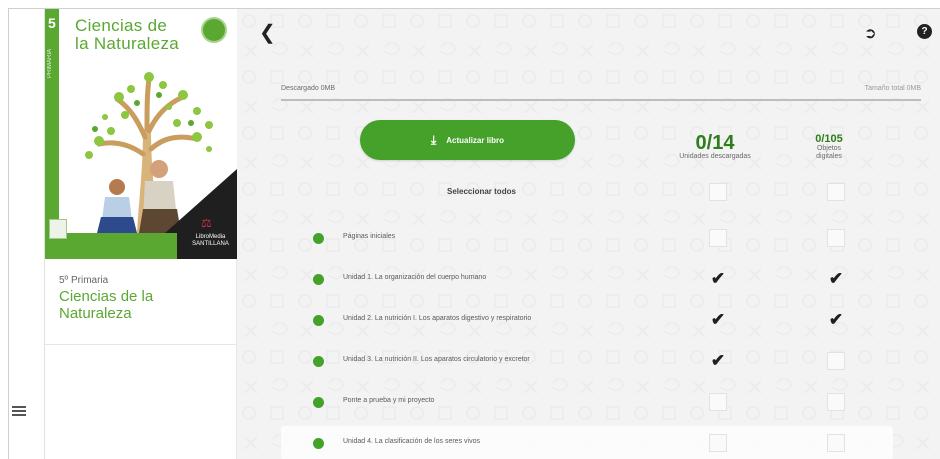  Describe the element at coordinates (52, 121) in the screenshot. I see `cover-stripe: 5 PRIMARIA` at that location.